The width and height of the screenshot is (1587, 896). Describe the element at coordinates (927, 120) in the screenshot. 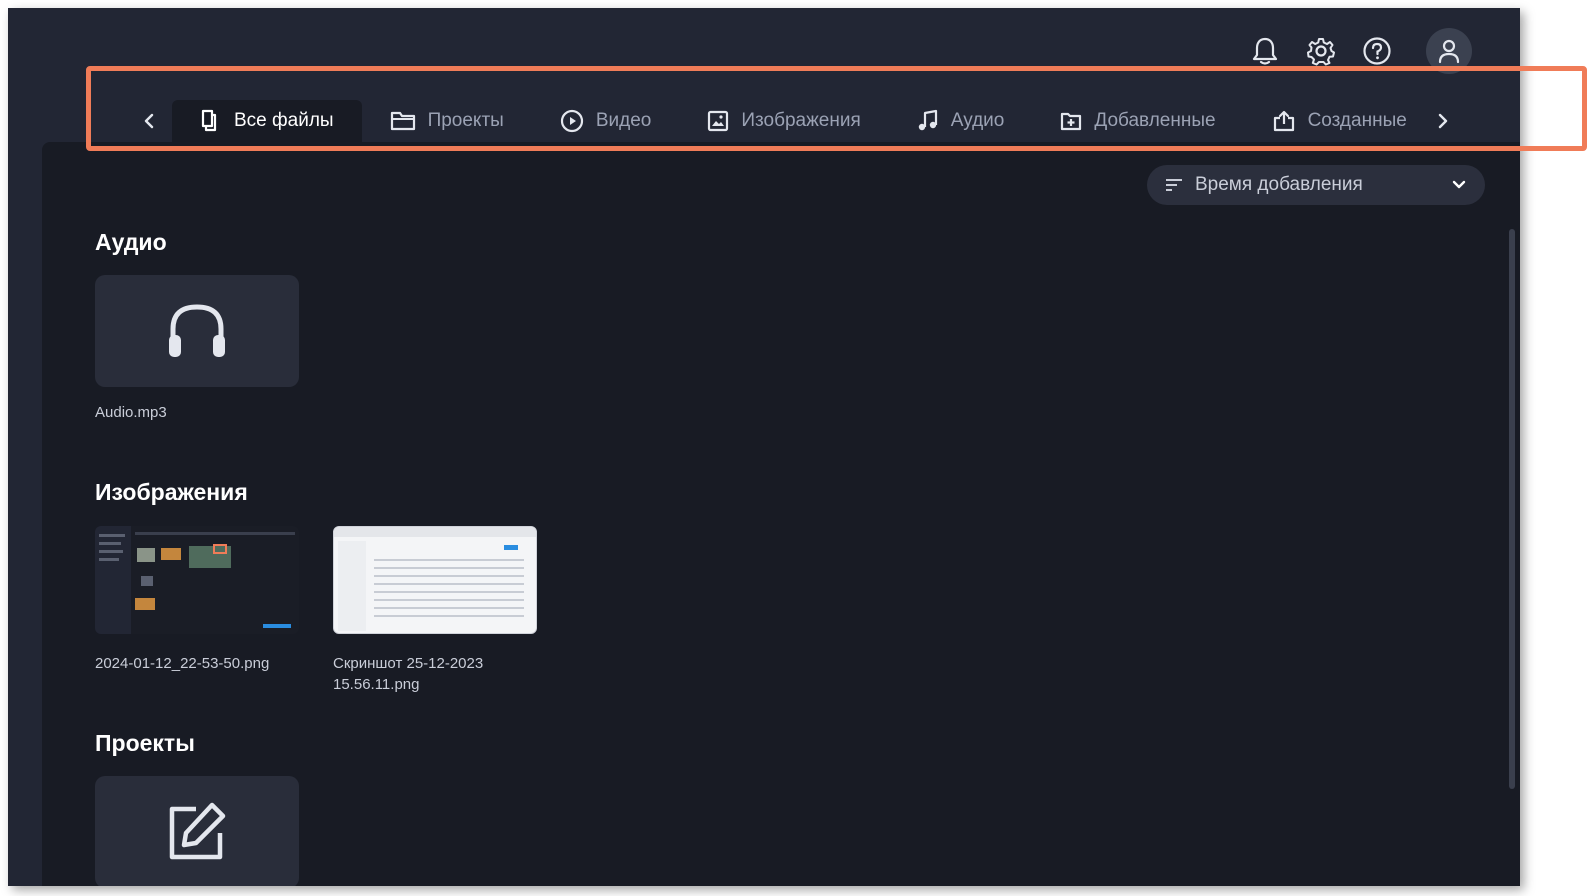

I see `music-note-icon` at that location.